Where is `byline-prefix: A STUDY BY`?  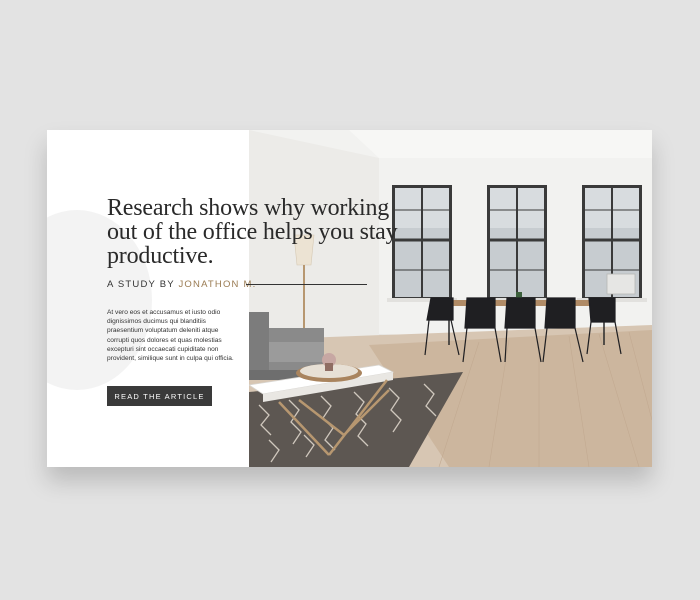
byline-prefix: A STUDY BY is located at coordinates (141, 284).